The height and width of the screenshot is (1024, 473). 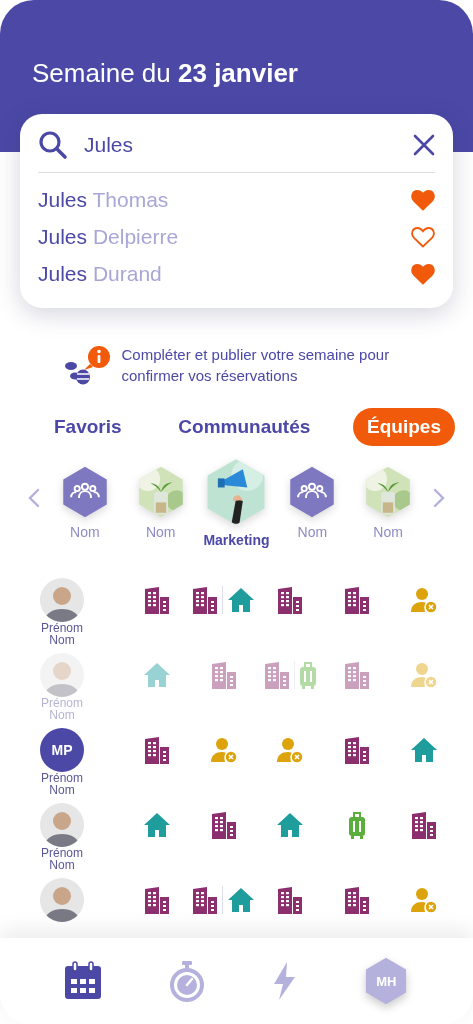 What do you see at coordinates (240, 145) in the screenshot?
I see `search-field: Jules` at bounding box center [240, 145].